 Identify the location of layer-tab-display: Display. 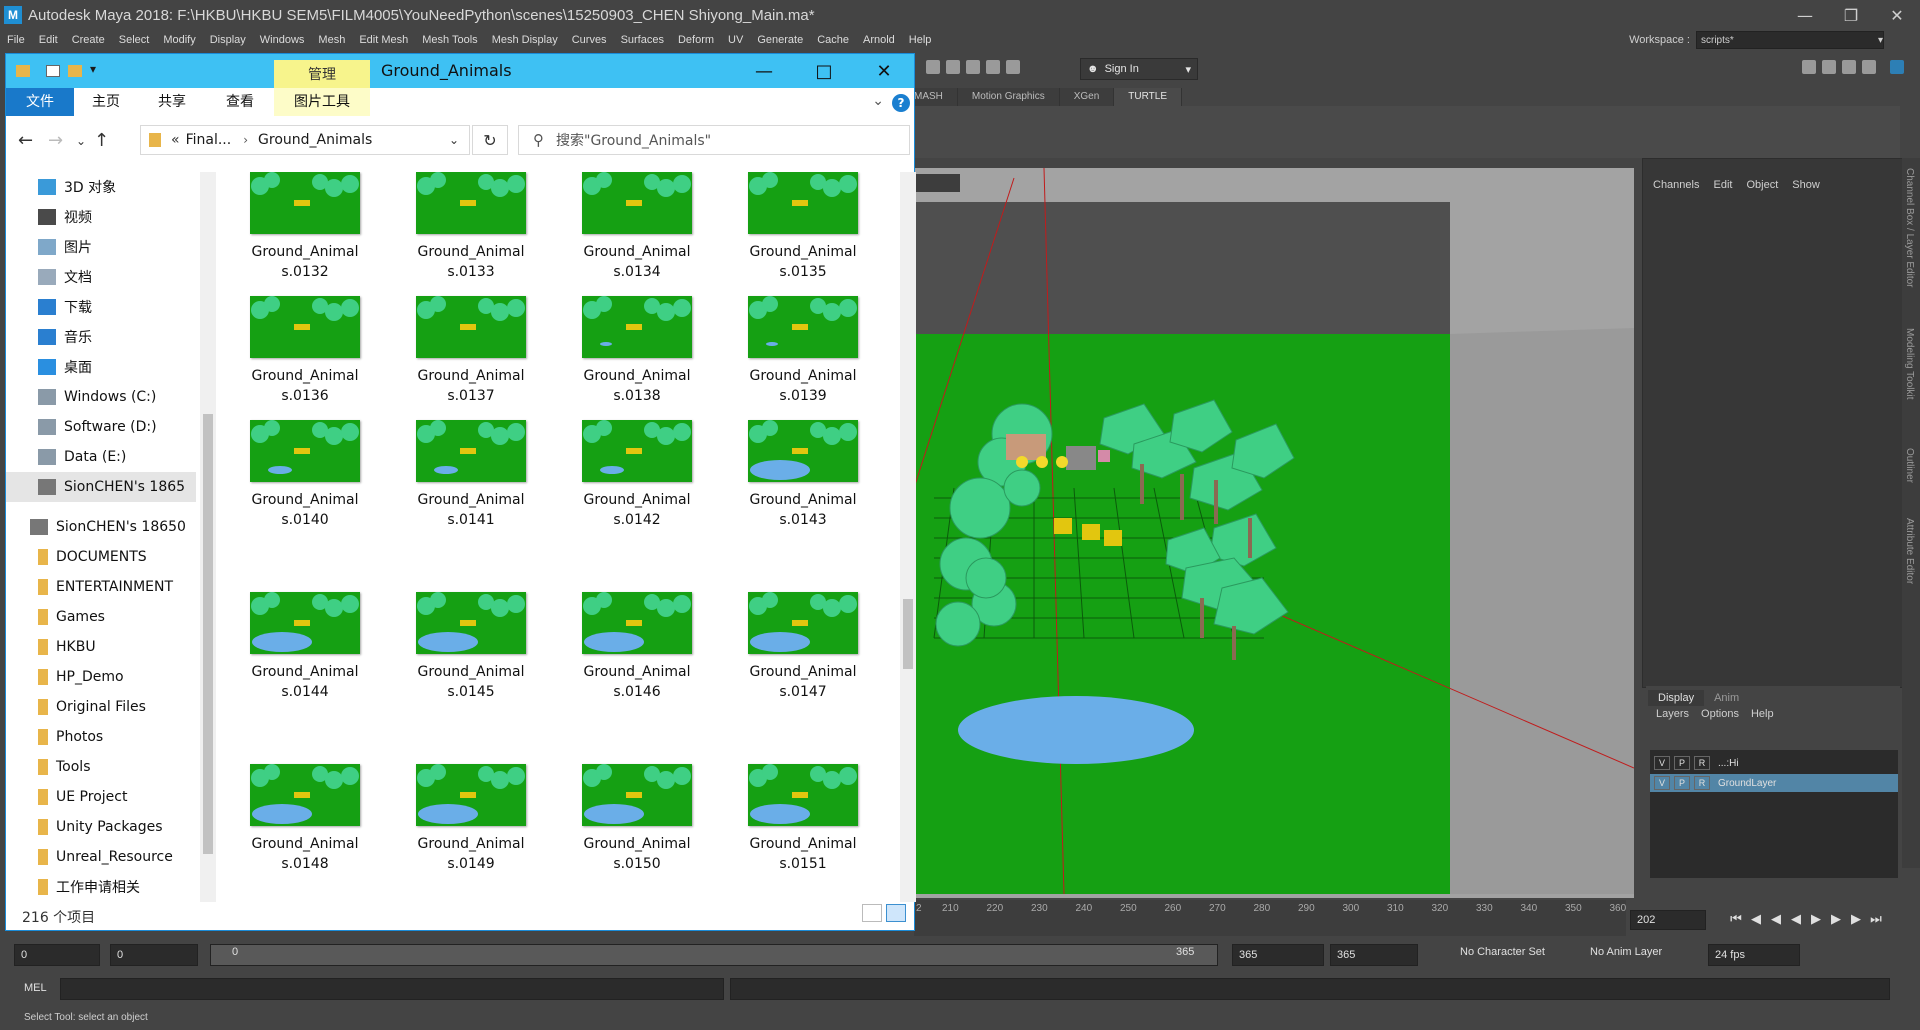
(1676, 698).